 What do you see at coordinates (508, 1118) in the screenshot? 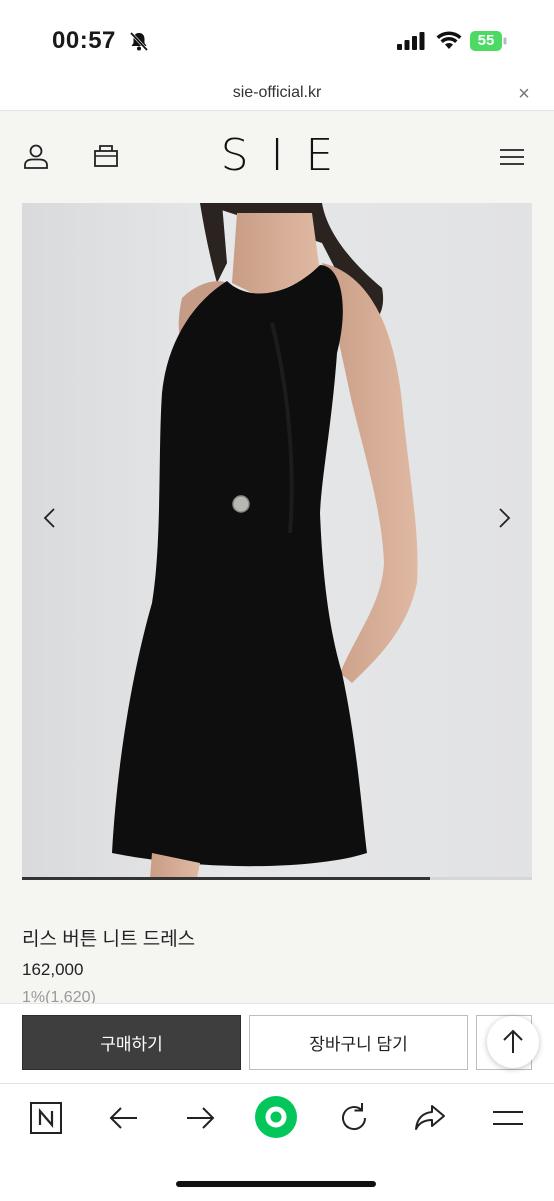
I see `menu-icon` at bounding box center [508, 1118].